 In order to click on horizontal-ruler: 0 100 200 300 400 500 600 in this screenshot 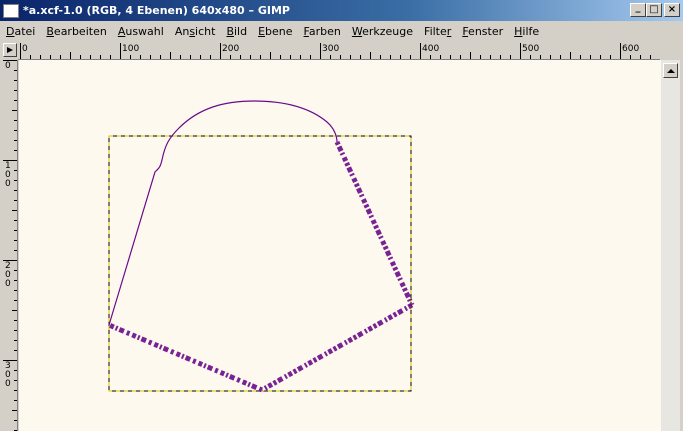, I will do `click(339, 51)`.